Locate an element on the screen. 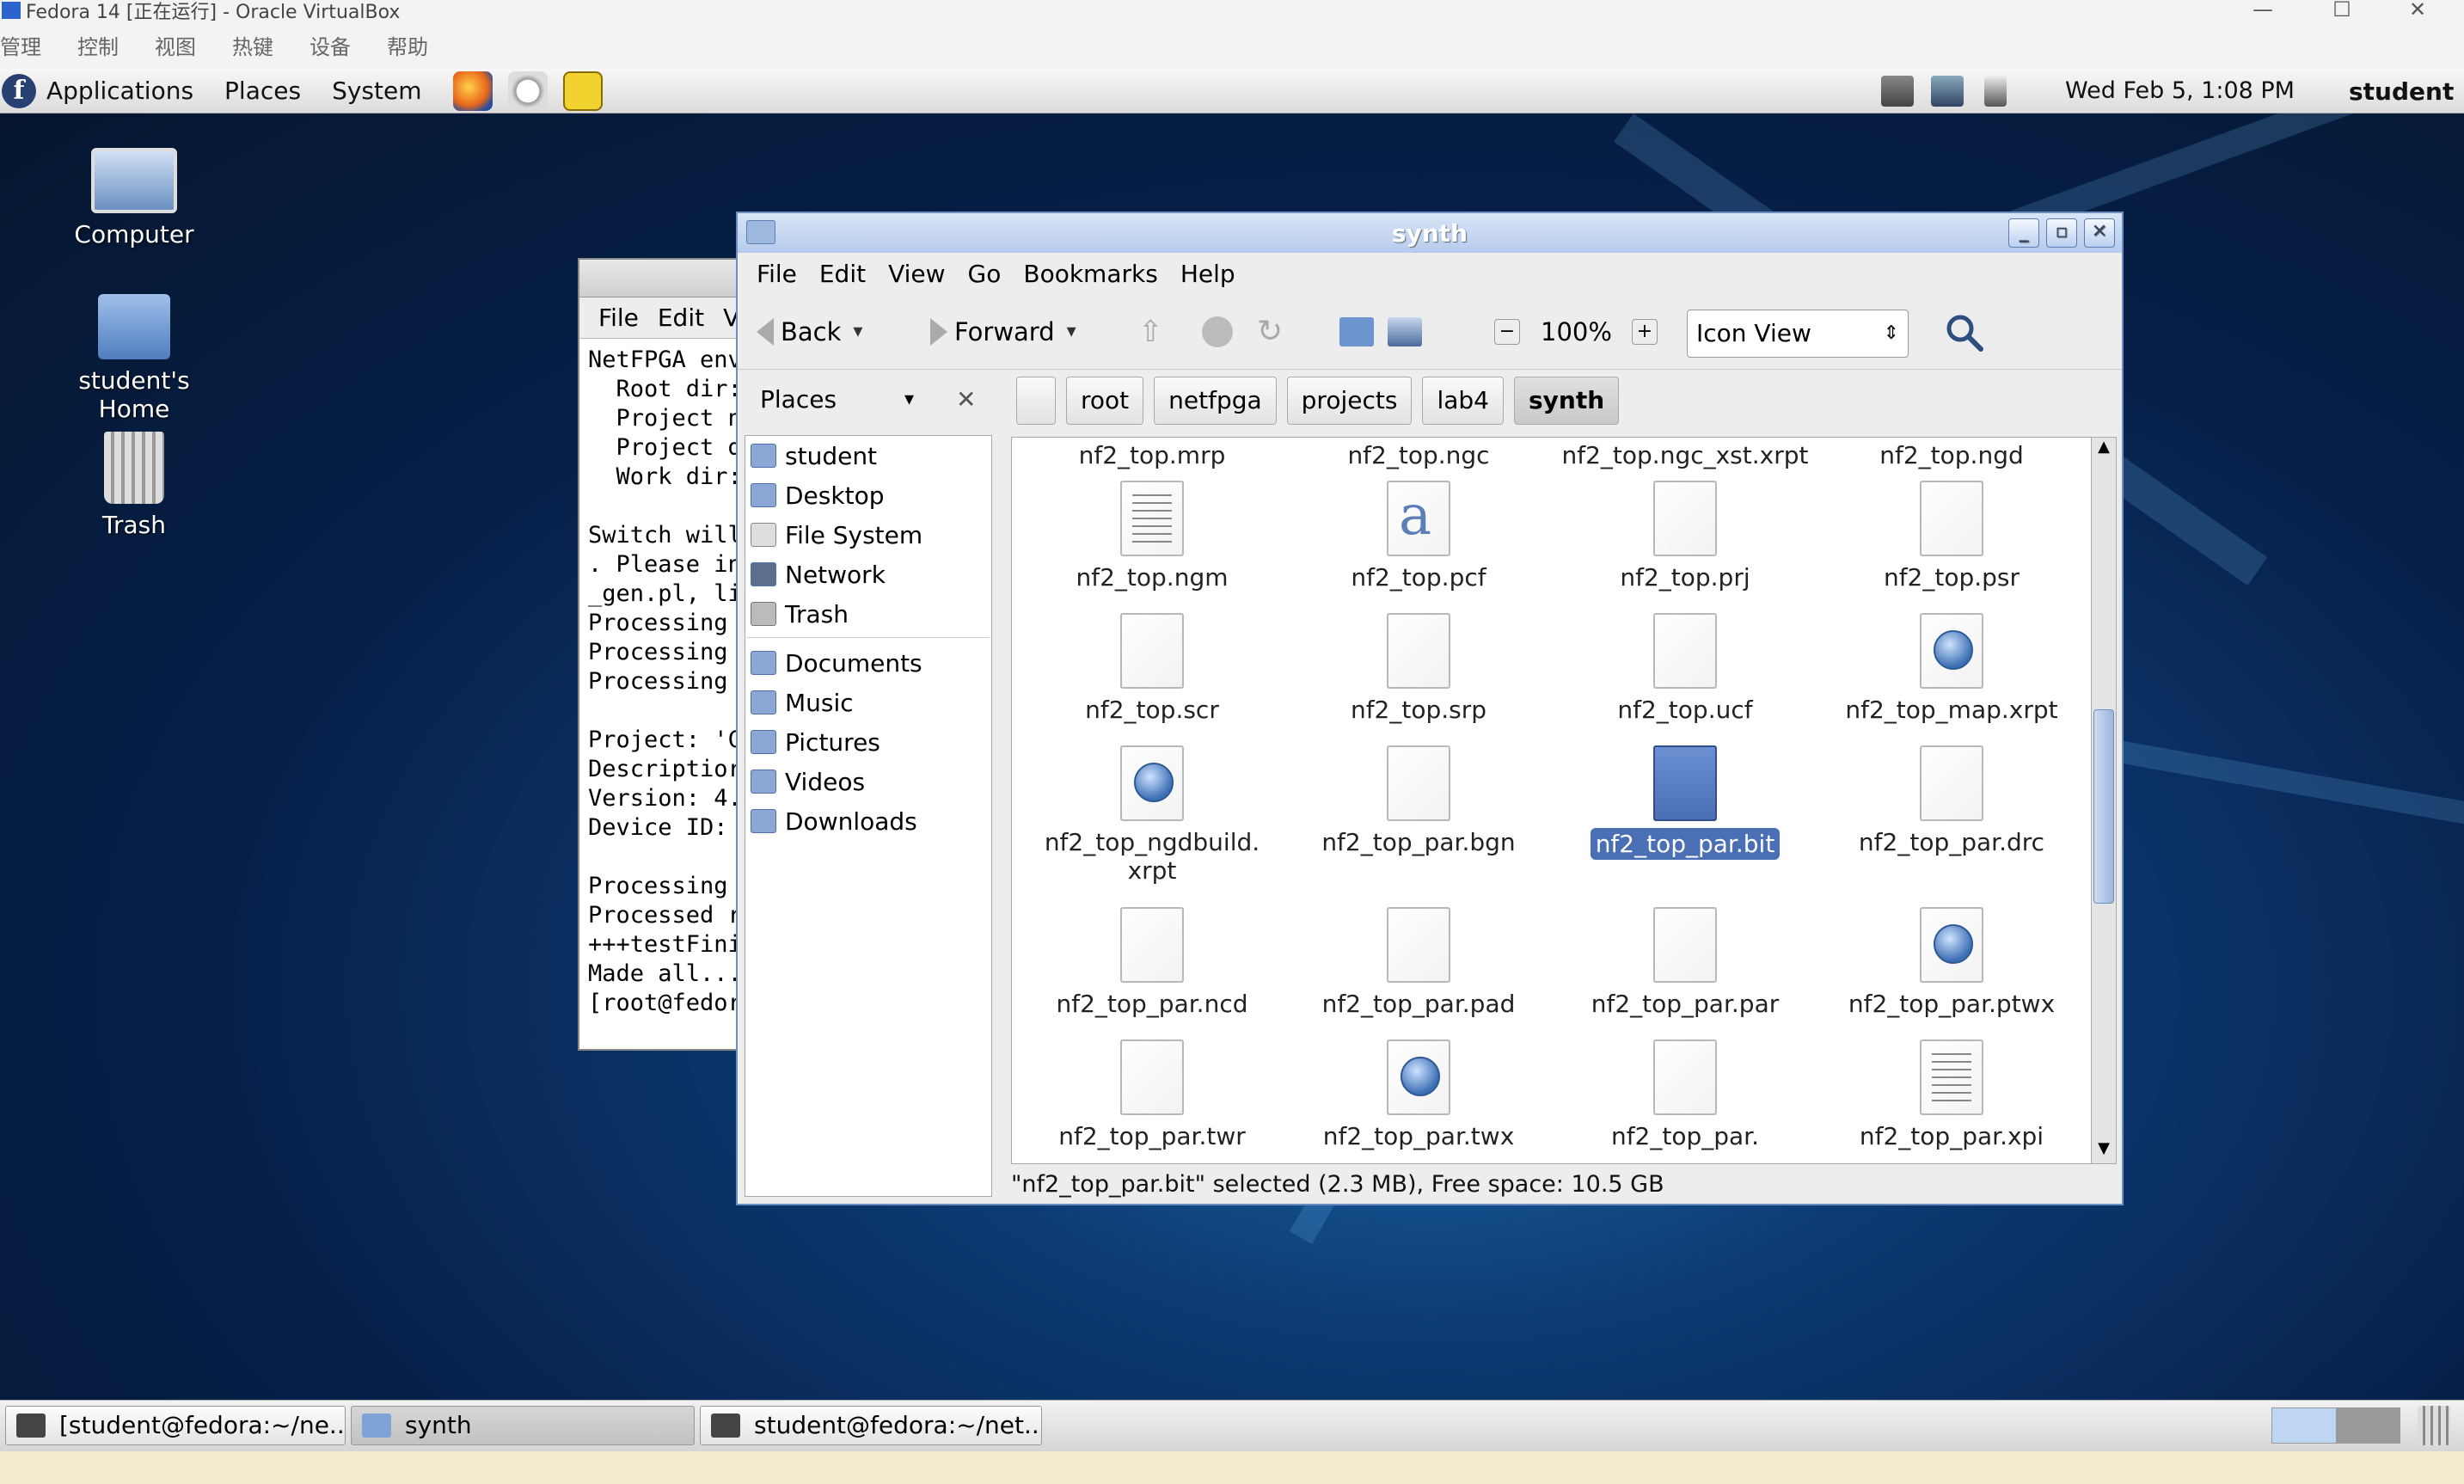 This screenshot has height=1484, width=2464. chevron-down-icon: ▾ is located at coordinates (909, 399).